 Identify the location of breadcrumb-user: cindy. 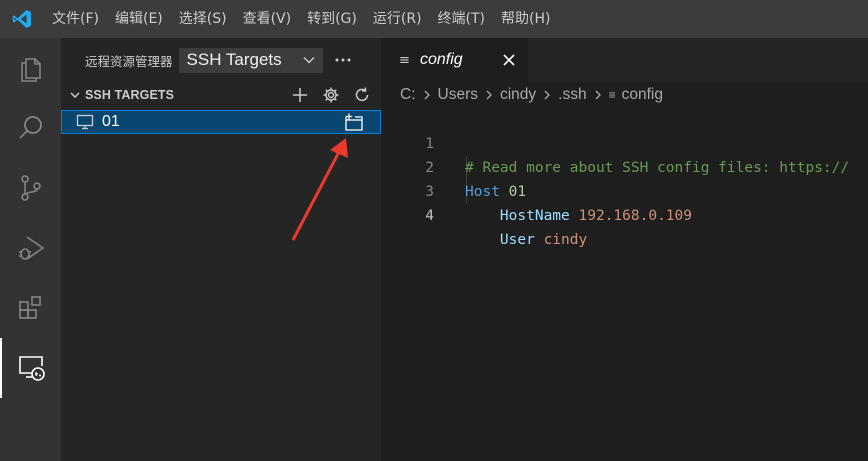
(518, 95).